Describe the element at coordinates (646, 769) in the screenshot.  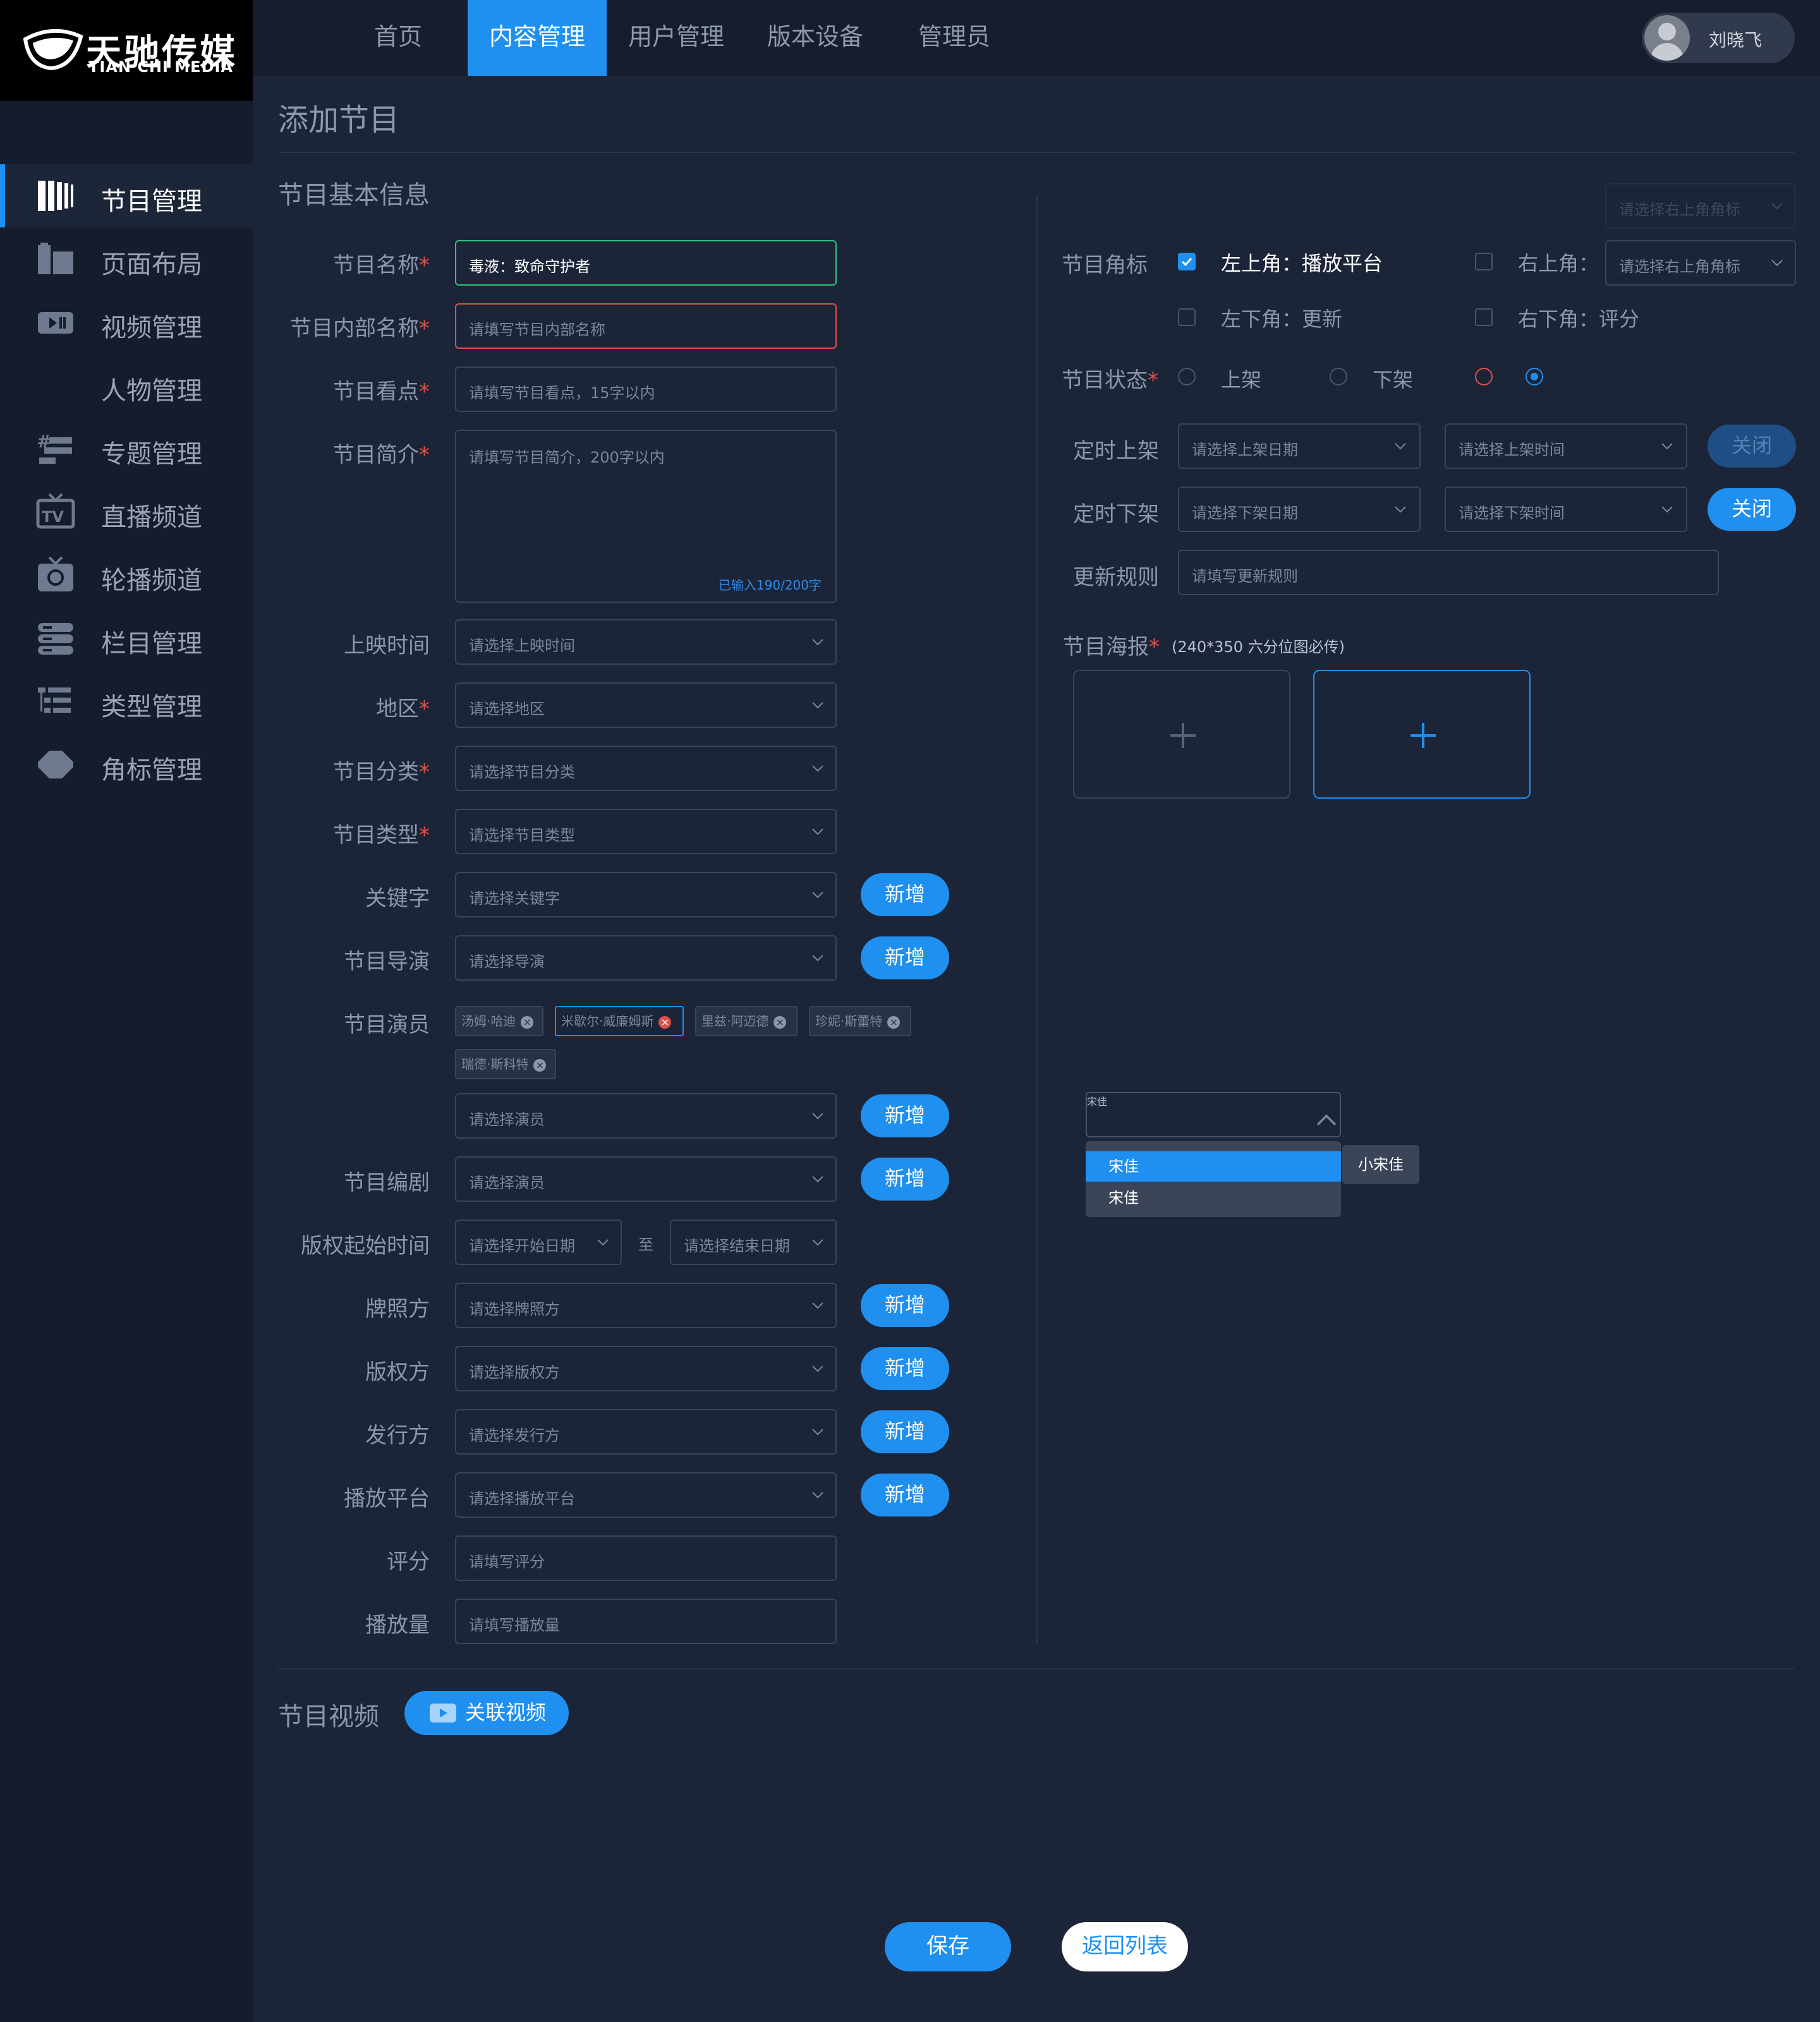
I see `category-select: 请选择节目分类` at that location.